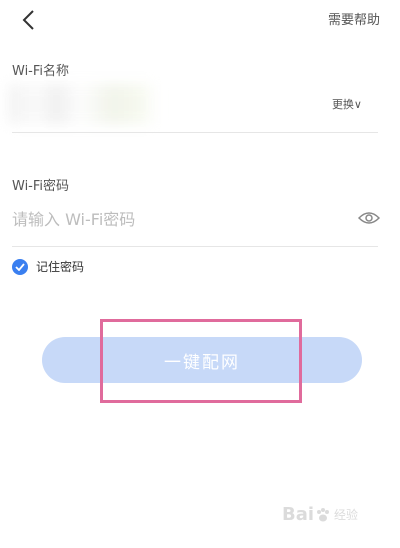  Describe the element at coordinates (177, 219) in the screenshot. I see `wifi-password-input` at that location.